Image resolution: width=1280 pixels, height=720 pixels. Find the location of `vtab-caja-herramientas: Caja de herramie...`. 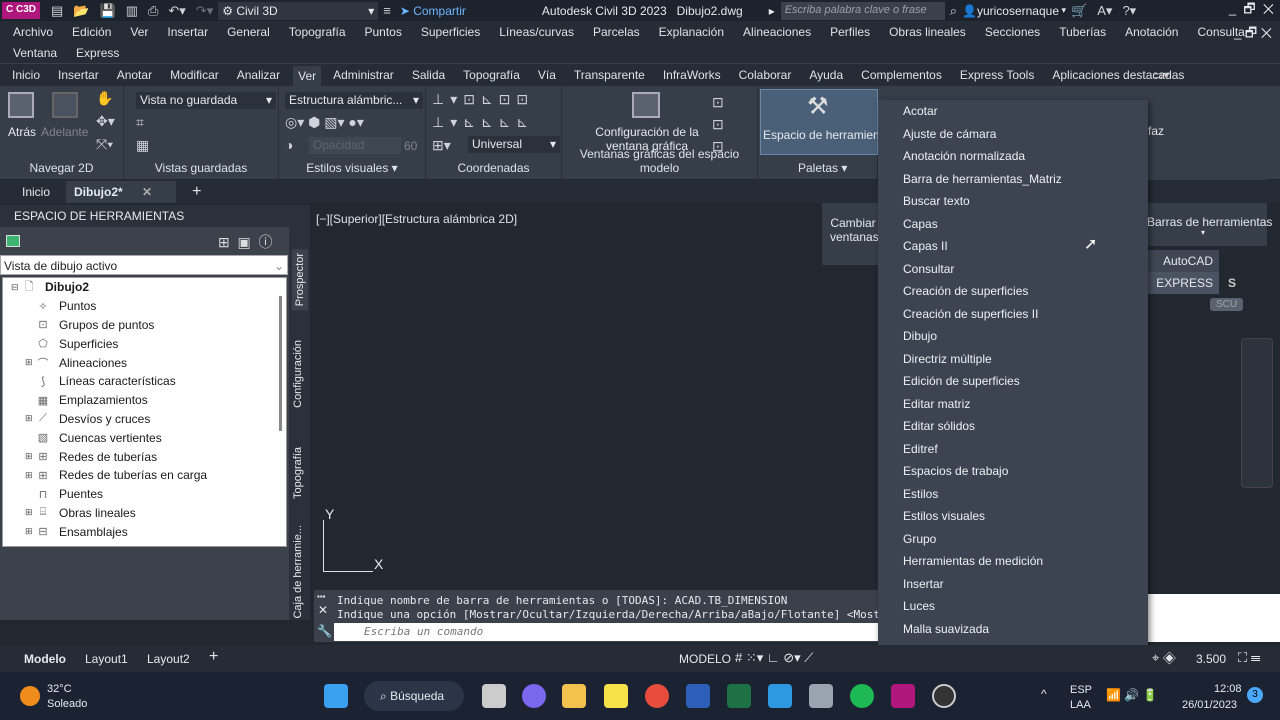

vtab-caja-herramientas: Caja de herramie... is located at coordinates (298, 572).